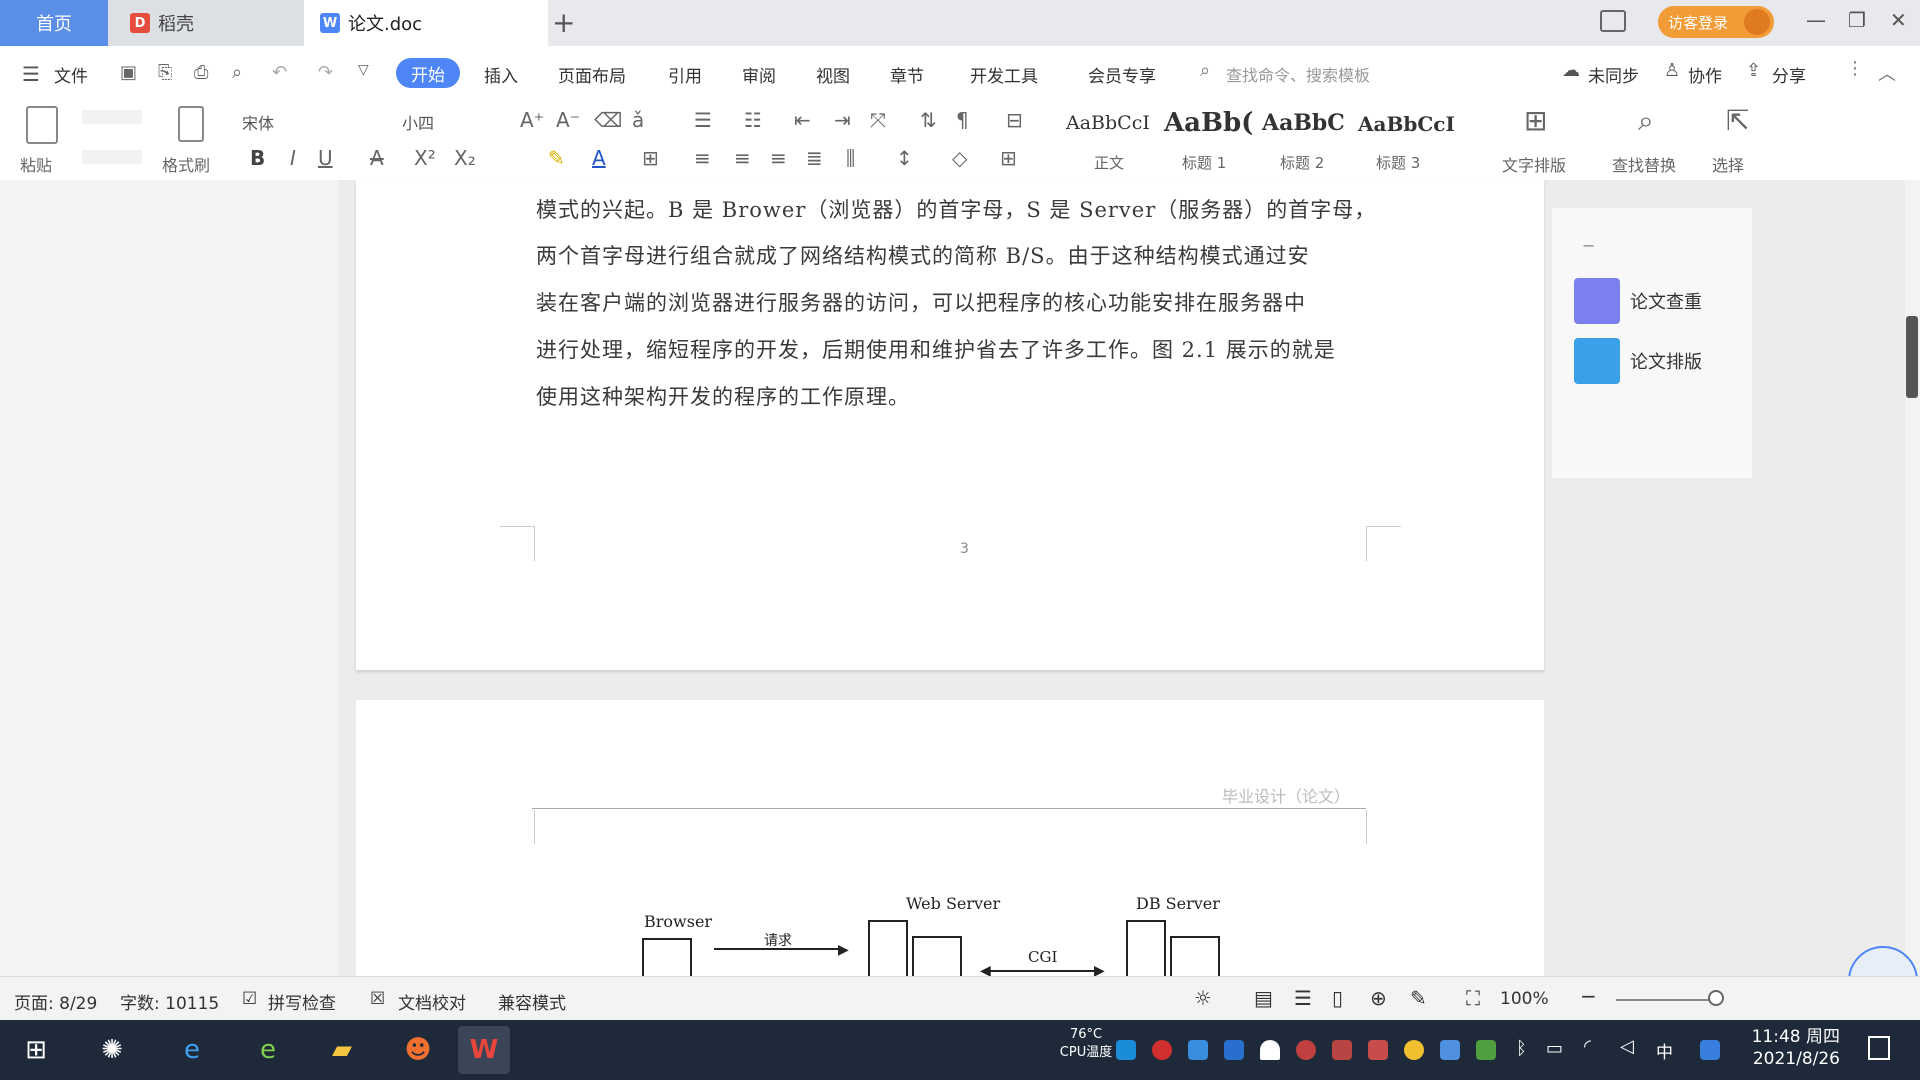 The image size is (1920, 1080). What do you see at coordinates (1789, 74) in the screenshot?
I see `share-button: 分享` at bounding box center [1789, 74].